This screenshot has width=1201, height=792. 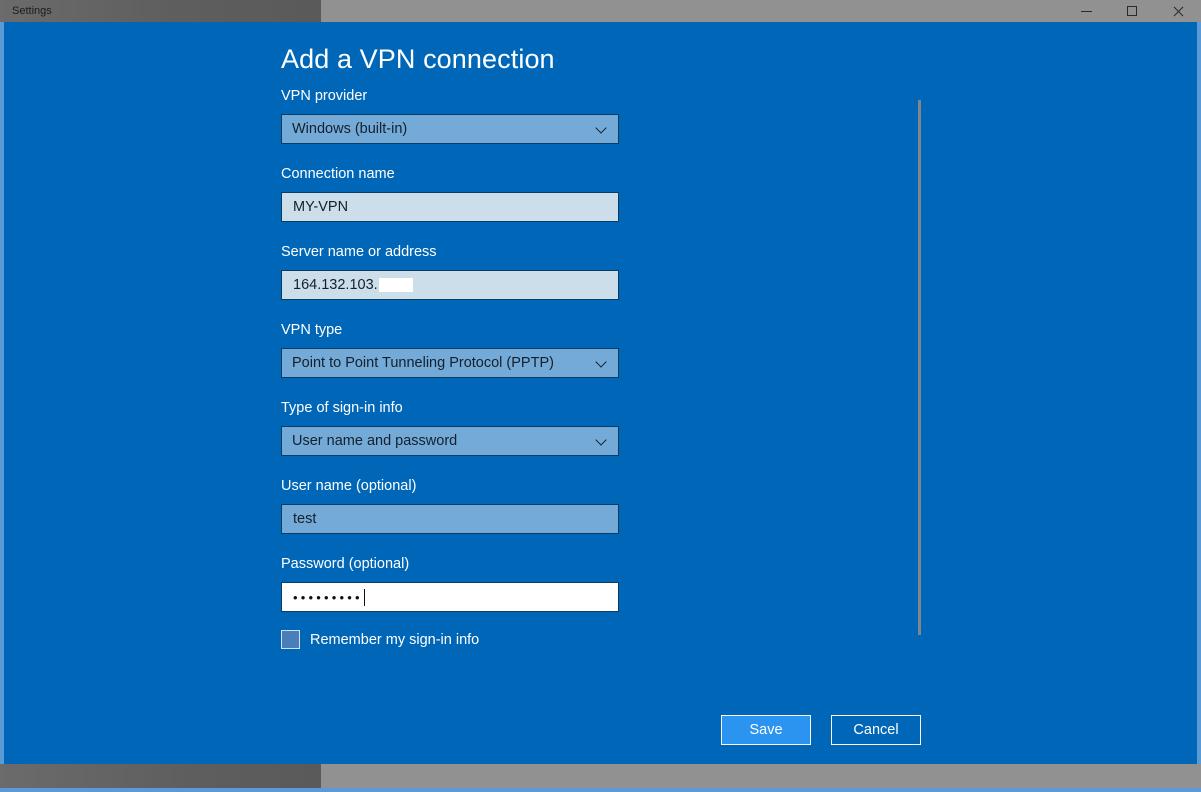 What do you see at coordinates (450, 597) in the screenshot?
I see `password-input: •••••••••` at bounding box center [450, 597].